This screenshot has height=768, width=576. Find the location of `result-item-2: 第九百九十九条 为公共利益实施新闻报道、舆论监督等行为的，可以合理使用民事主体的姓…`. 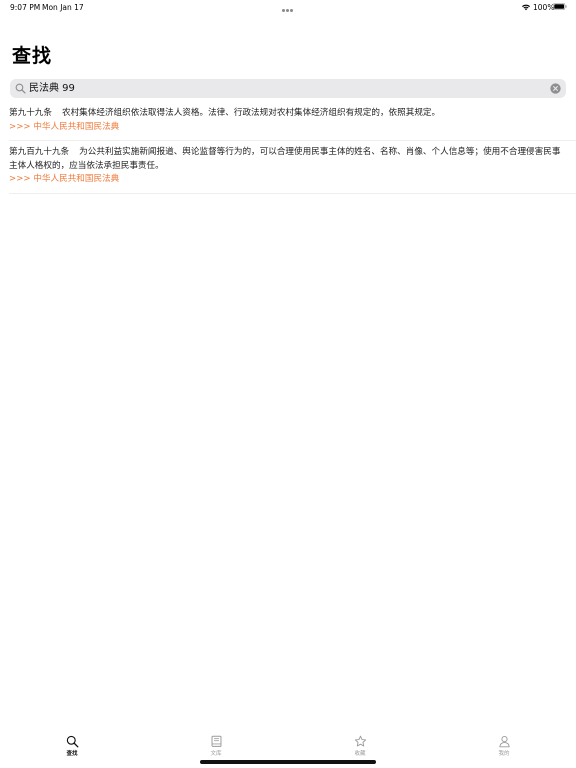

result-item-2: 第九百九十九条 为公共利益实施新闻报道、舆论监督等行为的，可以合理使用民事主体的姓… is located at coordinates (292, 167).